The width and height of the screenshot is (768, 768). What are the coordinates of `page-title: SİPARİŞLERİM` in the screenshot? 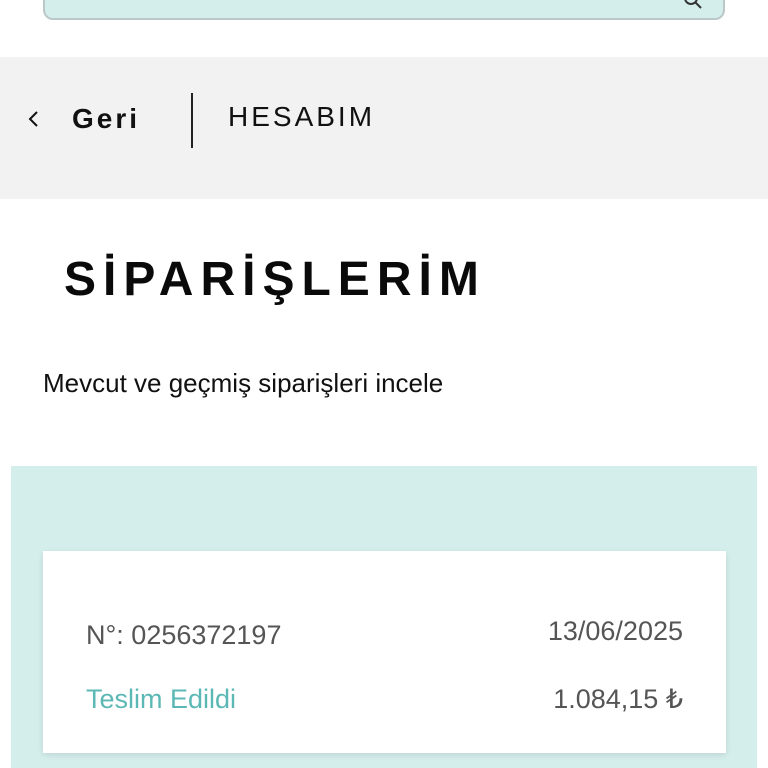 It's located at (275, 279).